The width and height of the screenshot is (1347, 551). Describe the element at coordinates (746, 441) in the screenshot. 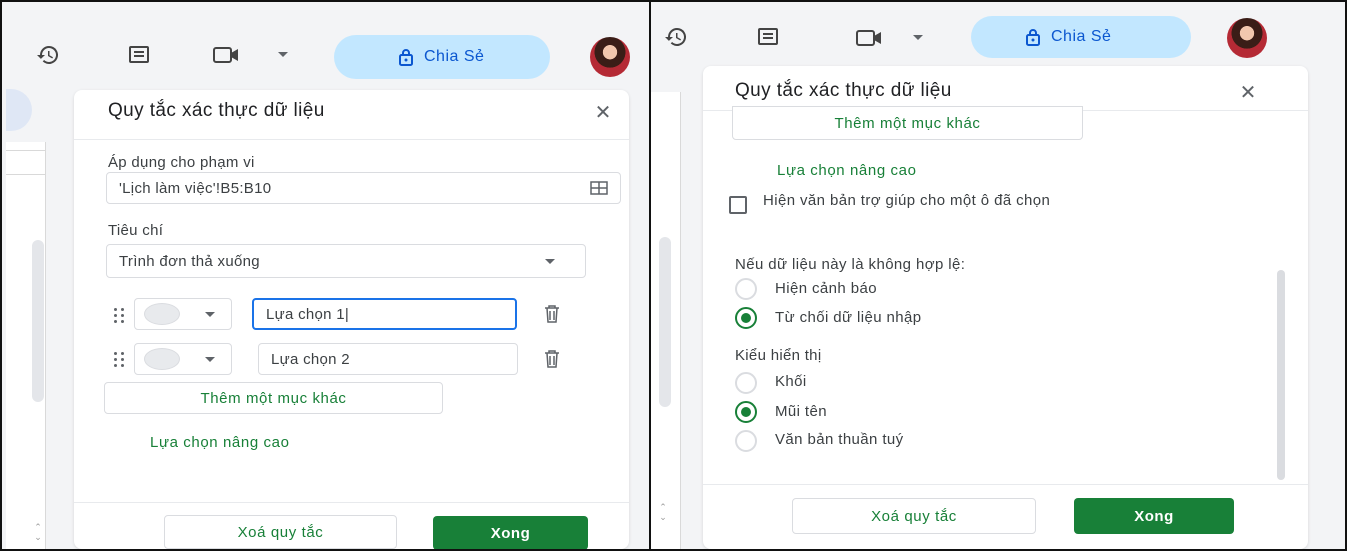

I see `radio-display-plain` at that location.